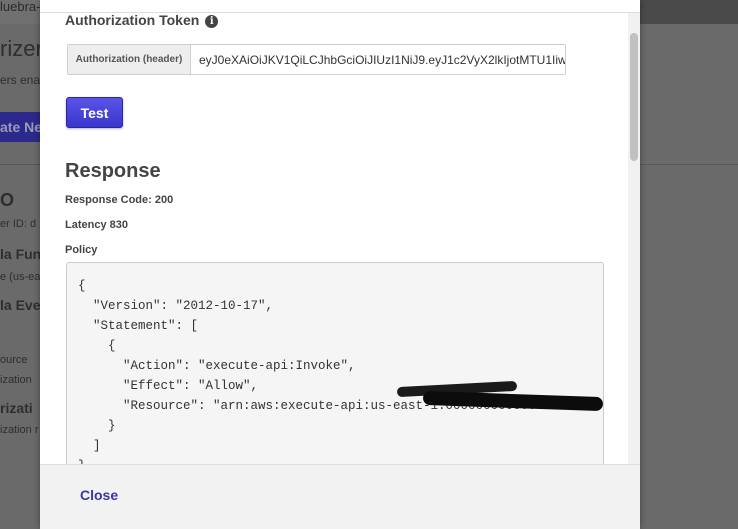 The image size is (738, 529). What do you see at coordinates (81, 250) in the screenshot?
I see `policy-label: Policy` at bounding box center [81, 250].